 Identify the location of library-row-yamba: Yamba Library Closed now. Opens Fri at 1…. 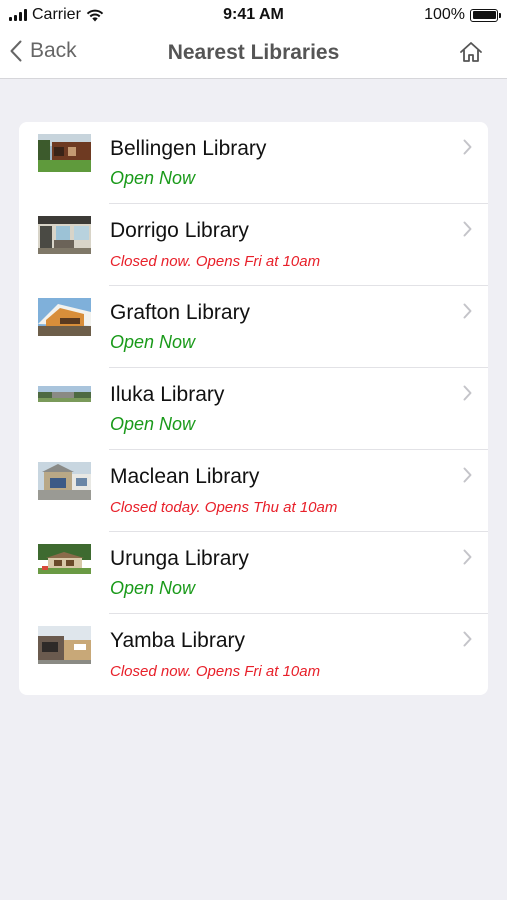
(253, 654).